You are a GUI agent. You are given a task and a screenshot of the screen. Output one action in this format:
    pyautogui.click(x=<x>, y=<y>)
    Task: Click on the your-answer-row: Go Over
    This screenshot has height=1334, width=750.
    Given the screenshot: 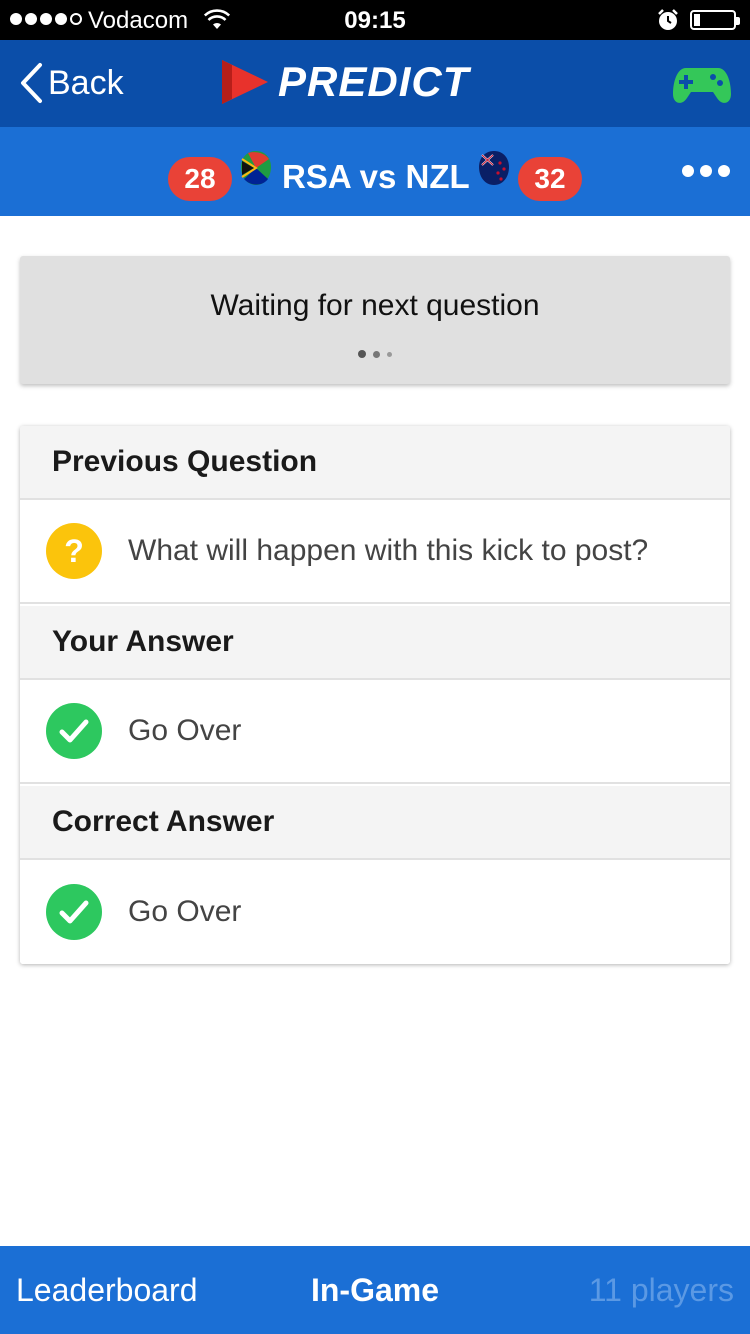 What is the action you would take?
    pyautogui.click(x=375, y=732)
    